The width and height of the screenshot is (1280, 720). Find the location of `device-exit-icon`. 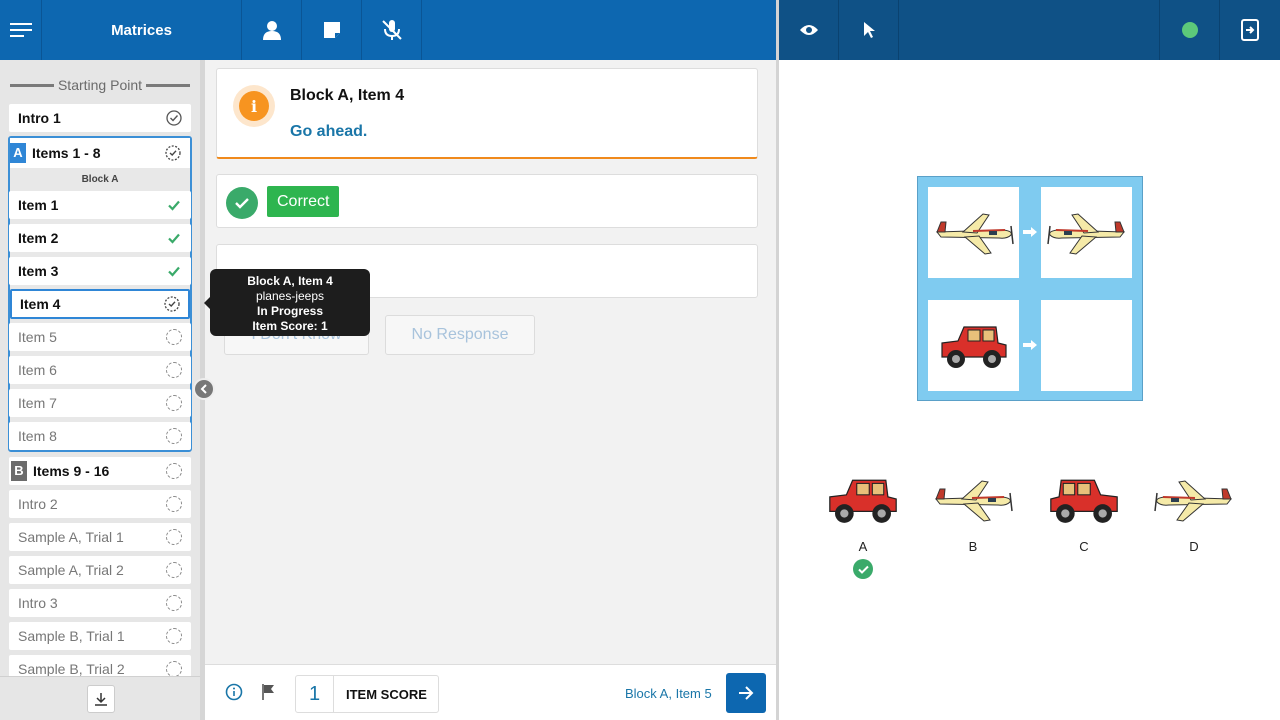

device-exit-icon is located at coordinates (1250, 30).